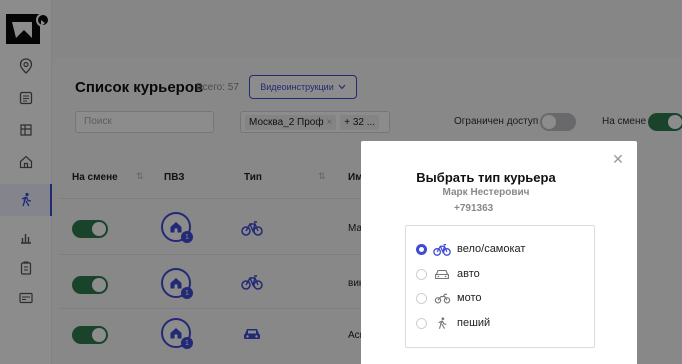 The image size is (682, 364). I want to click on phone-redaction, so click(539, 207).